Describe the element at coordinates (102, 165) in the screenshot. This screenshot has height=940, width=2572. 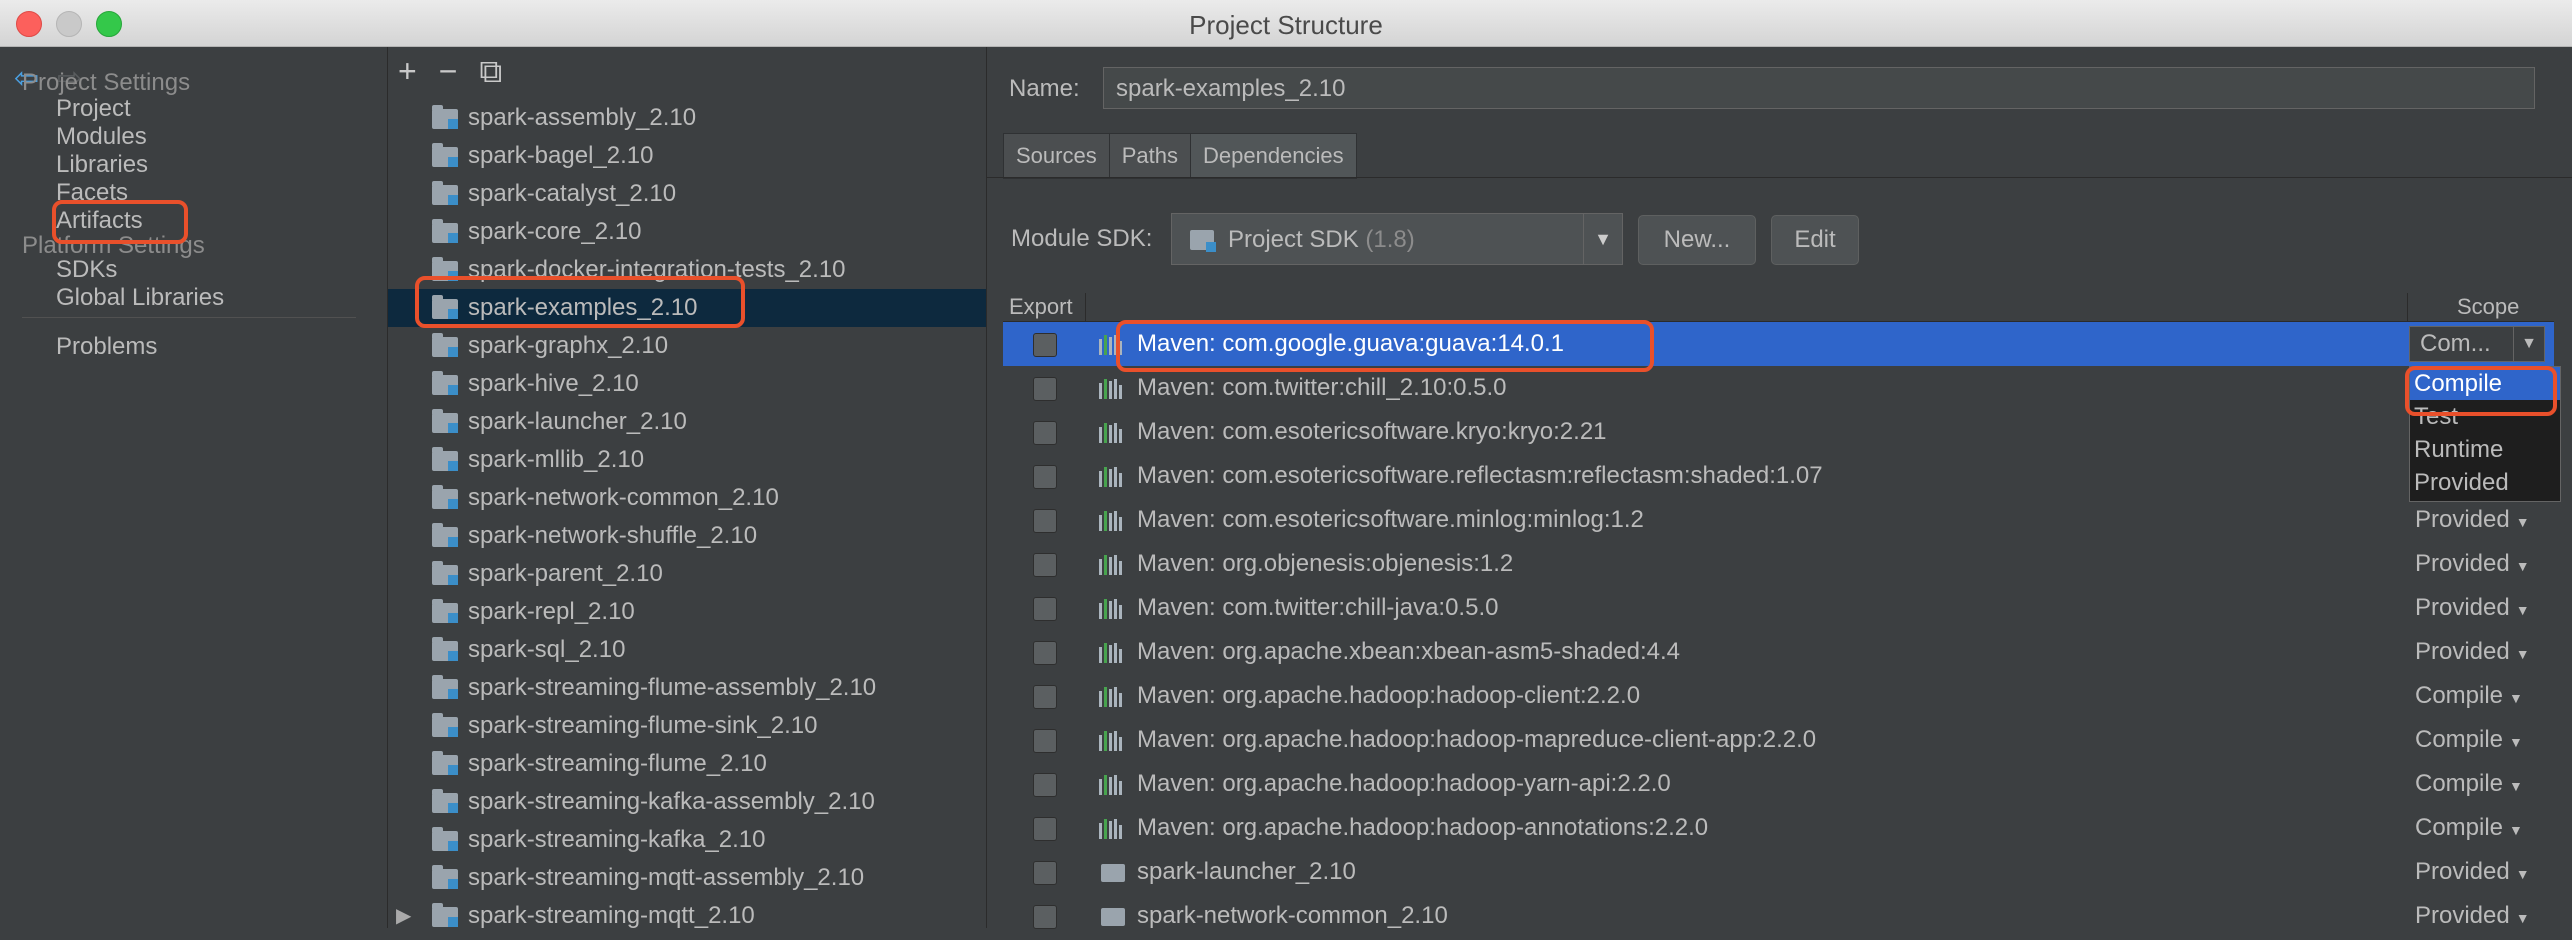
I see `nav-item-libraries: Libraries` at that location.